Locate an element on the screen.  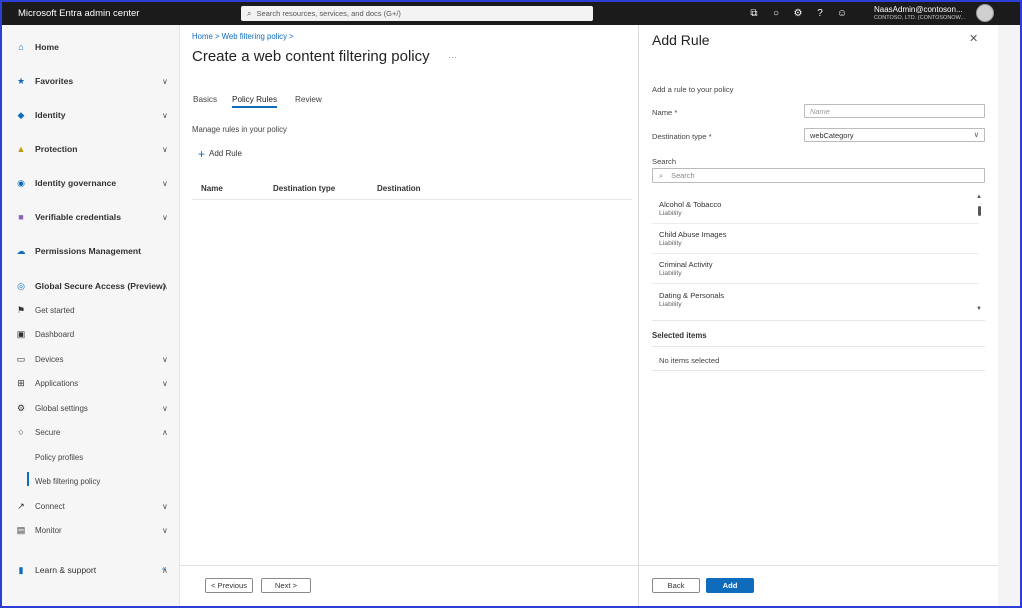
gear-icon: ⚙ is located at coordinates (798, 13).